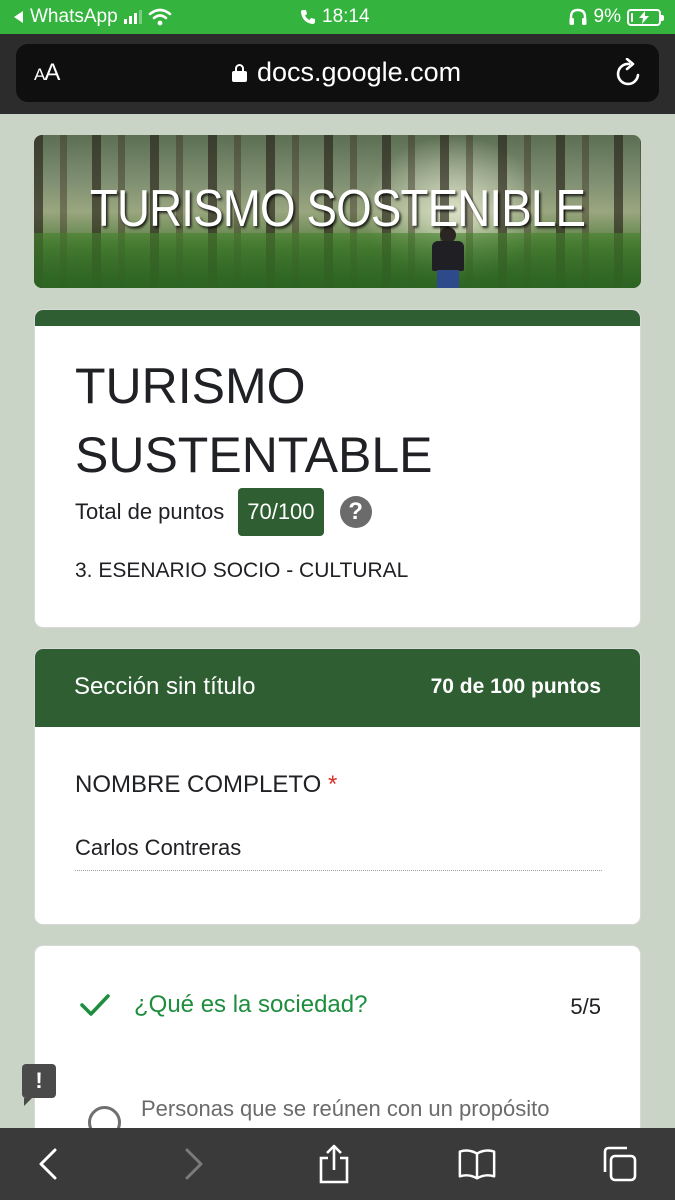 Image resolution: width=675 pixels, height=1200 pixels. I want to click on phone-icon, so click(308, 17).